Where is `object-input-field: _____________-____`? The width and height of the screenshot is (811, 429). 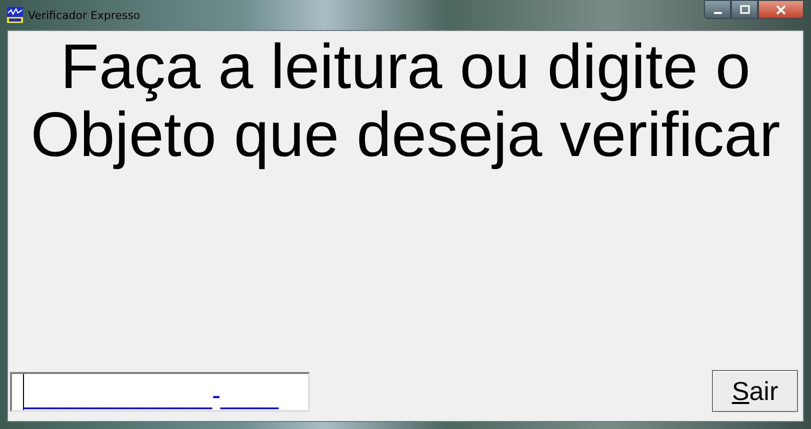 object-input-field: _____________-____ is located at coordinates (160, 392).